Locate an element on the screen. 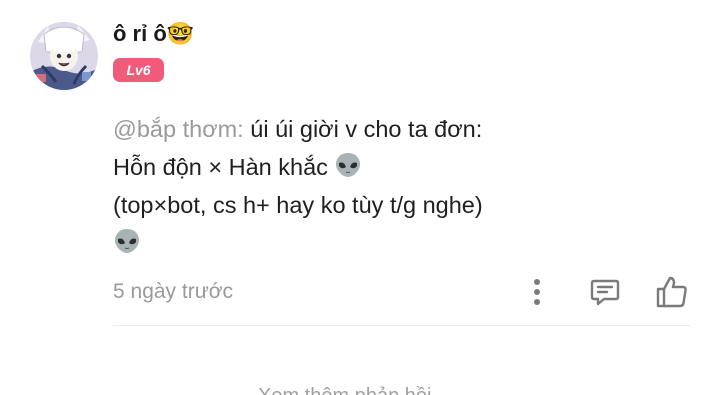 The width and height of the screenshot is (720, 395). comment-line-1: @bắp thơm: úi úi giời v cho ta đơn: is located at coordinates (403, 129).